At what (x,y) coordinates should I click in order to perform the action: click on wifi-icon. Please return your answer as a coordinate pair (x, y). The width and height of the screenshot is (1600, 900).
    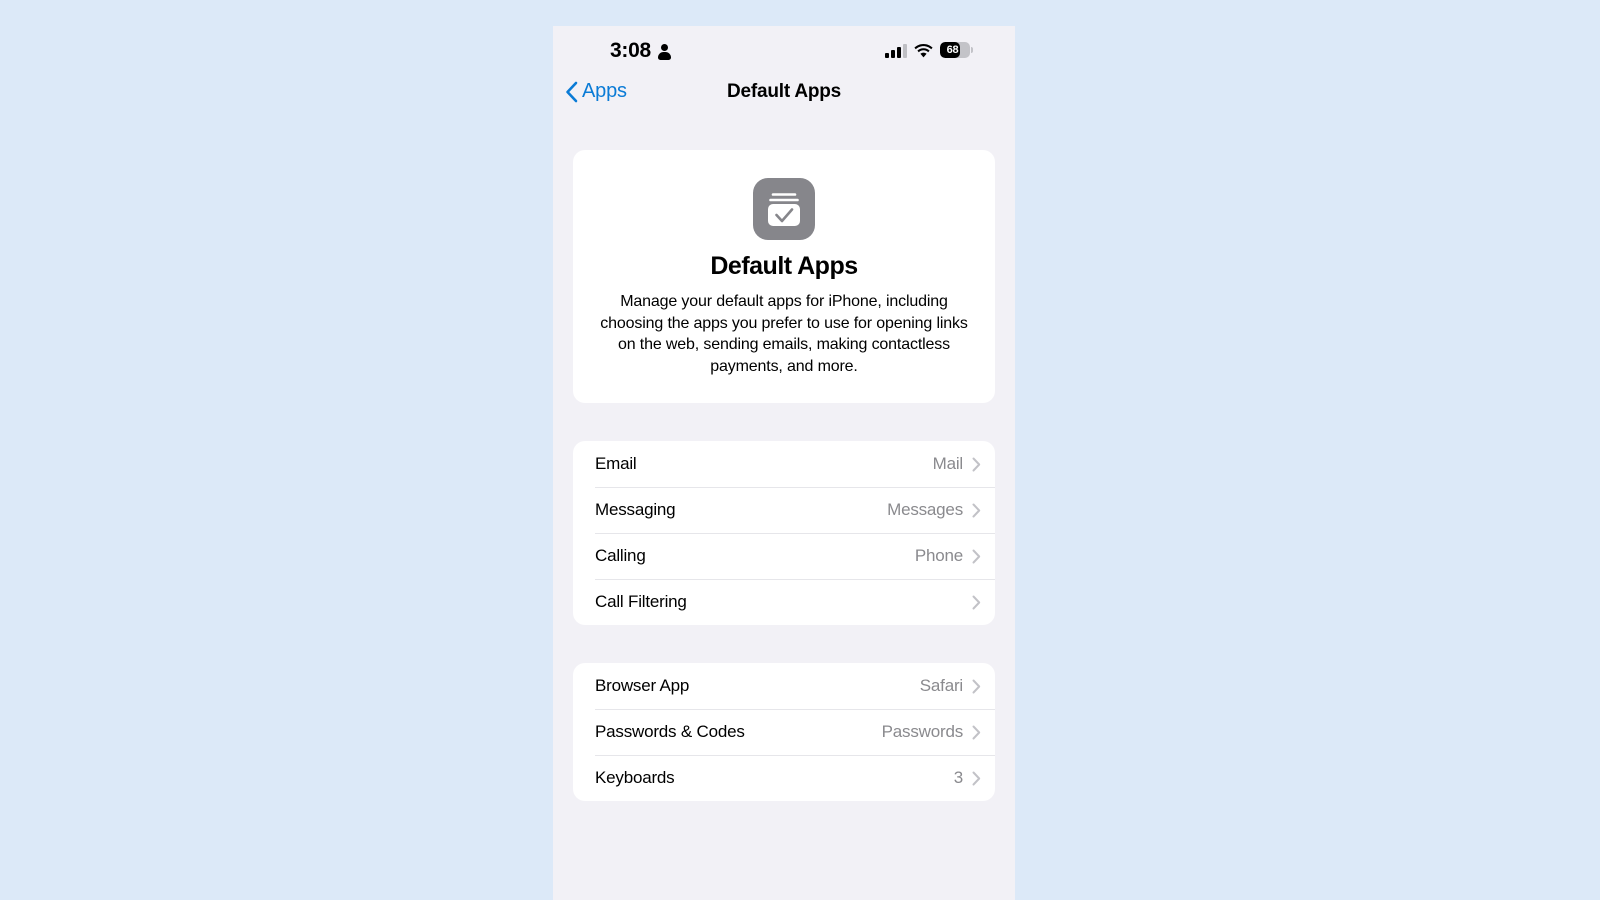
    Looking at the image, I should click on (923, 51).